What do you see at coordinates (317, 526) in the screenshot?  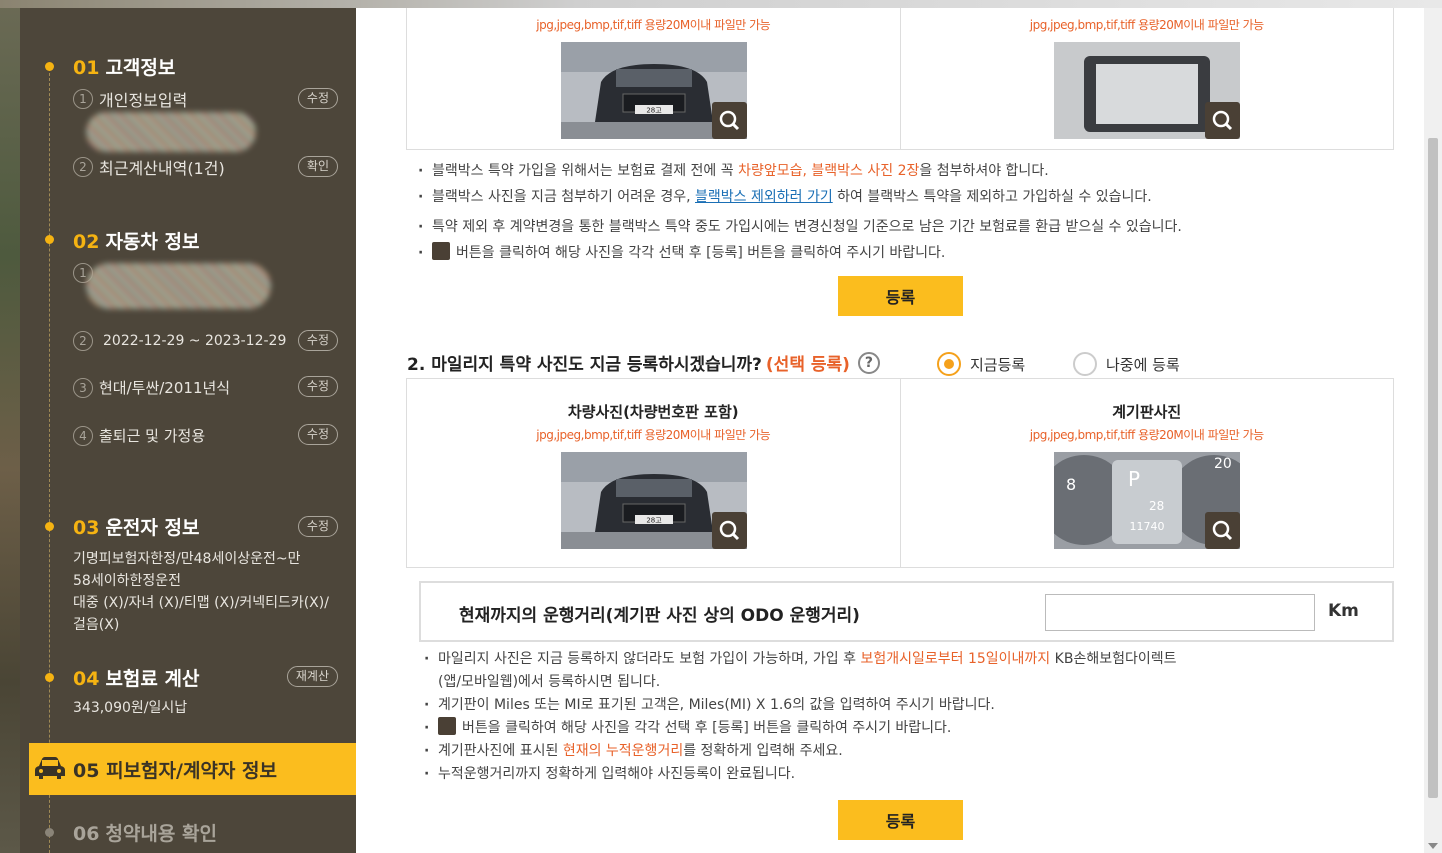 I see `edit-driver-button: 수정` at bounding box center [317, 526].